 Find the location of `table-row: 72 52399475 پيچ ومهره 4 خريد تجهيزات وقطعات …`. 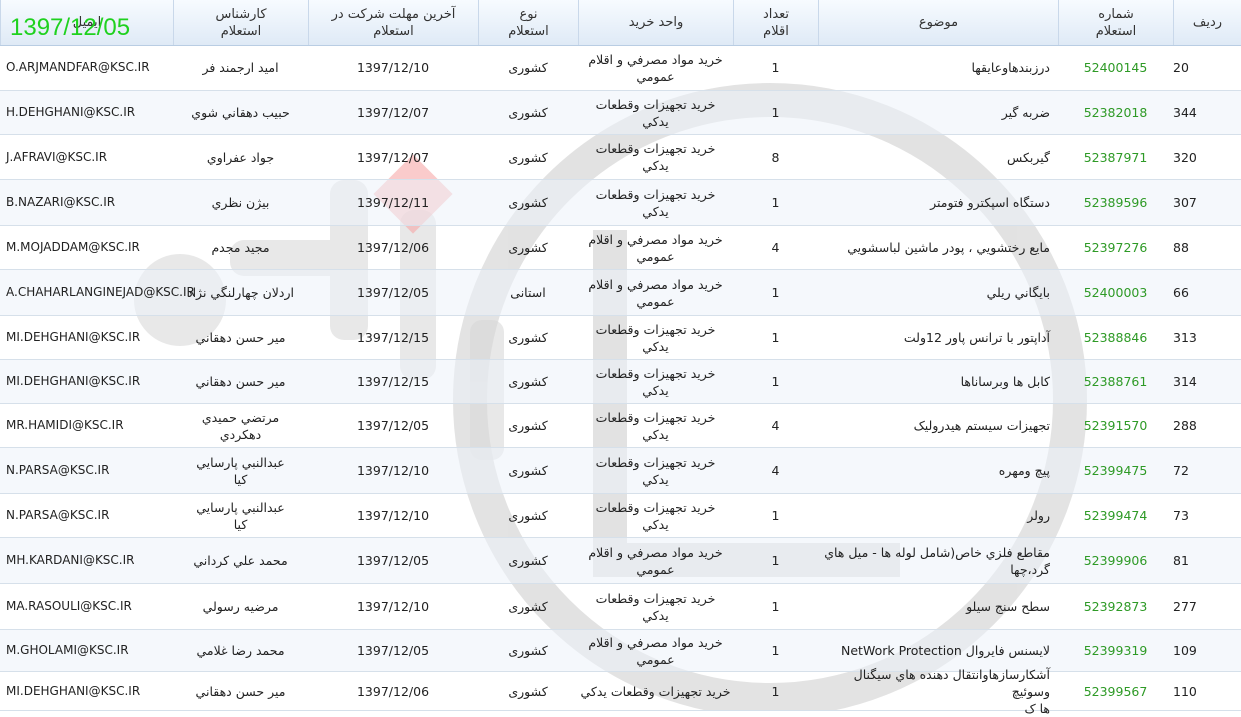

table-row: 72 52399475 پيچ ومهره 4 خريد تجهيزات وقطعات … is located at coordinates (620, 471).